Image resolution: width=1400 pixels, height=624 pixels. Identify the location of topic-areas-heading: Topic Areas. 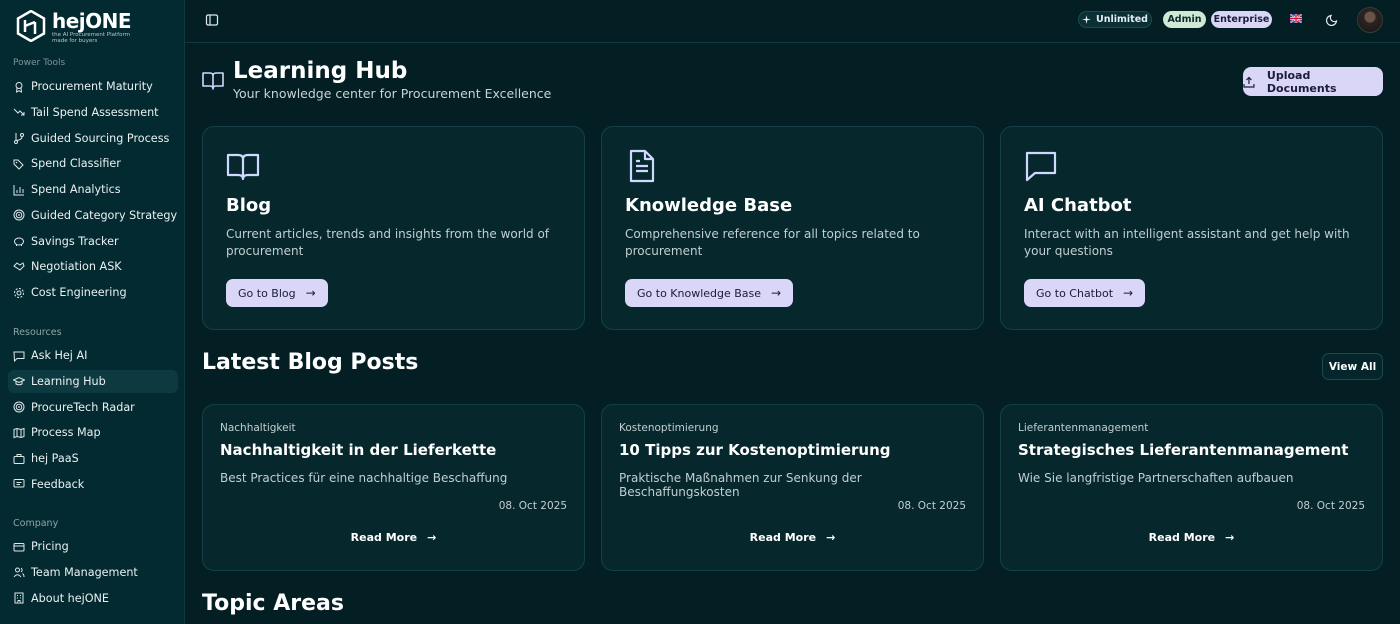
(273, 603).